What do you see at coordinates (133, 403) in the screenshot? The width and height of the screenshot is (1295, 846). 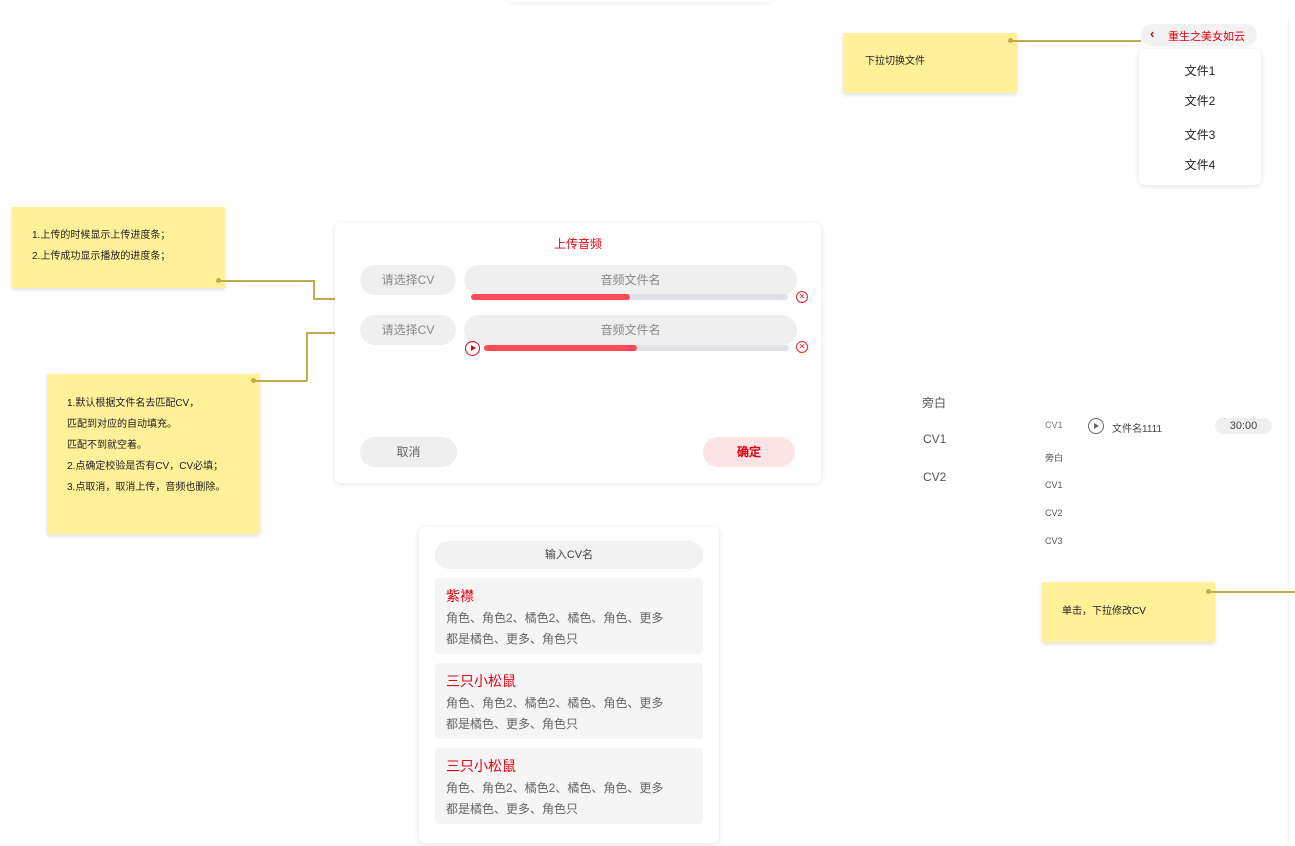 I see `note-line: 1.默认根据文件名去匹配CV，` at bounding box center [133, 403].